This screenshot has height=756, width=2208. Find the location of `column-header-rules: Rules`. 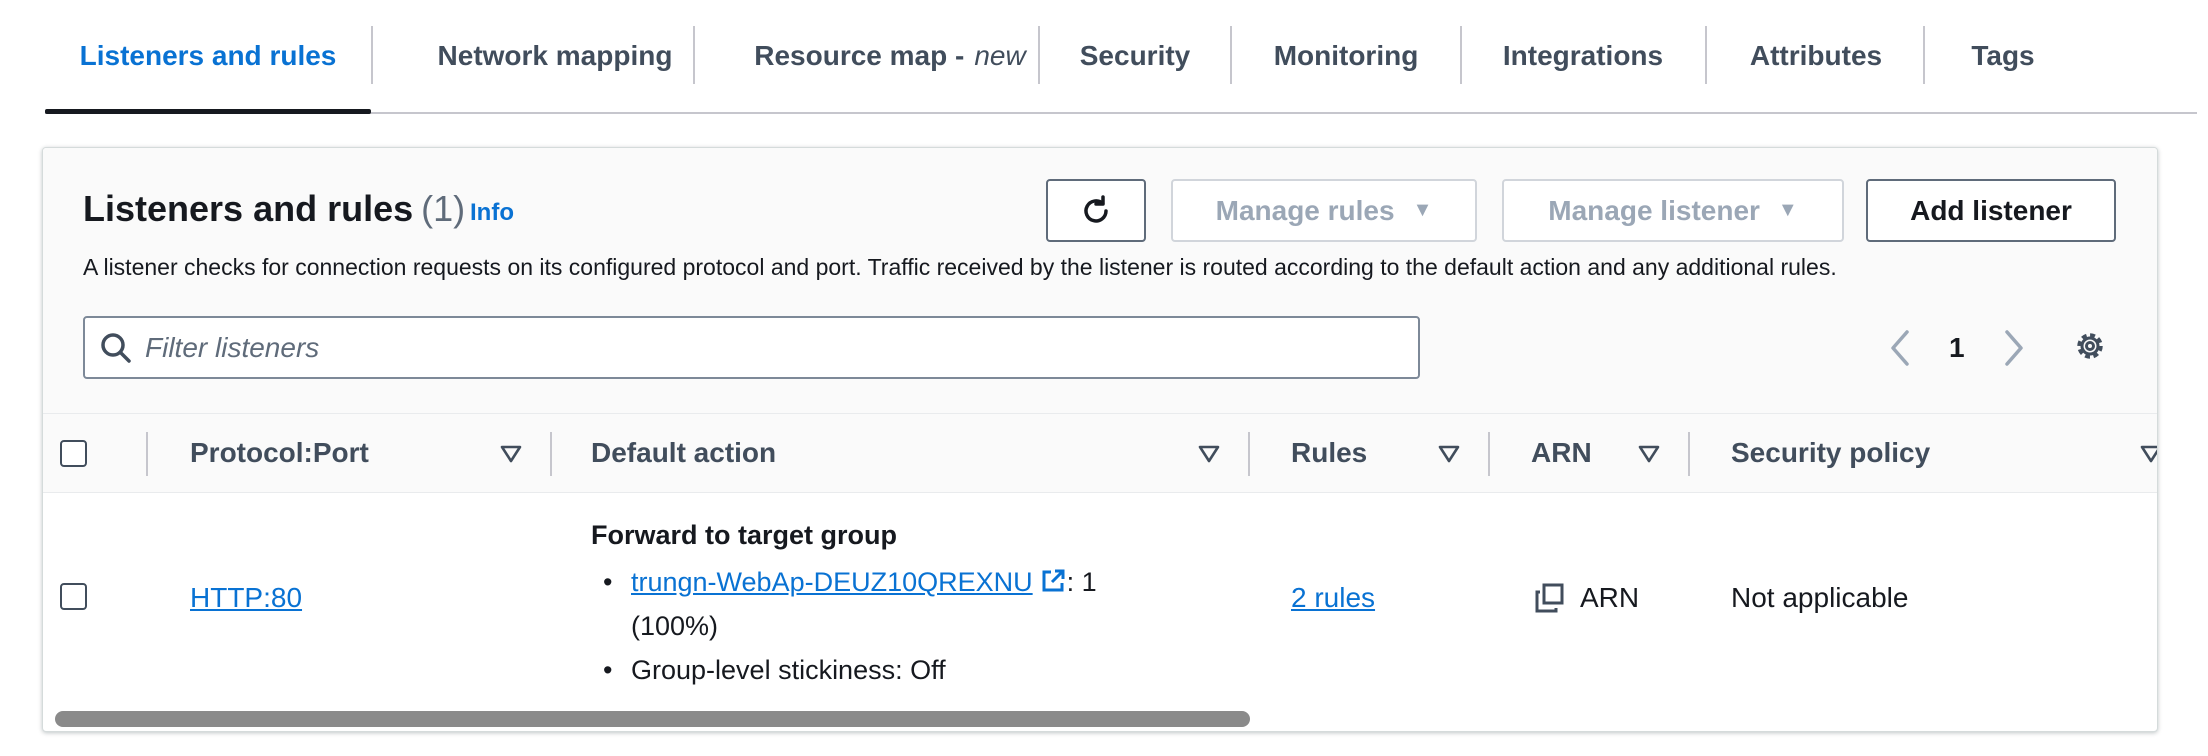

column-header-rules: Rules is located at coordinates (1329, 453).